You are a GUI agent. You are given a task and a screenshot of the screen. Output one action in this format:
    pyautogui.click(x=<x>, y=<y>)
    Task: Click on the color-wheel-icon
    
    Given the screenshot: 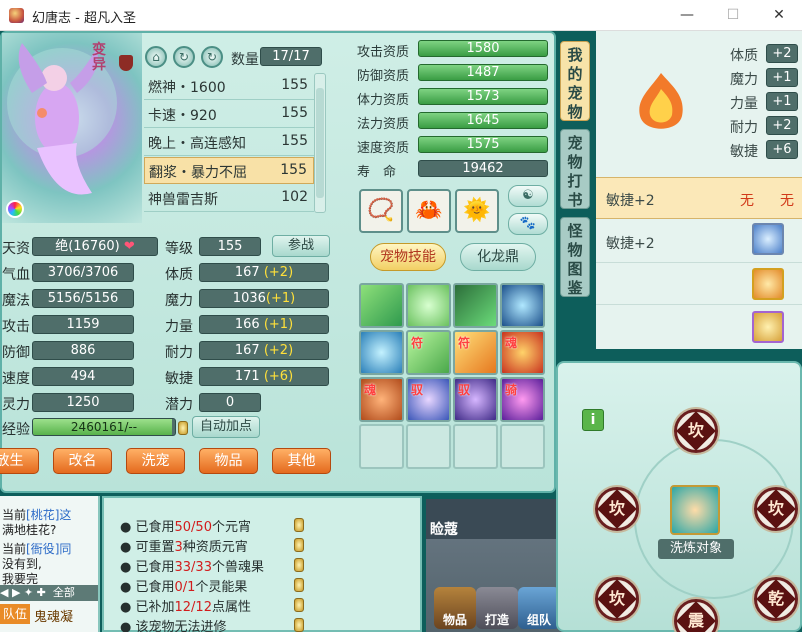 What is the action you would take?
    pyautogui.click(x=15, y=209)
    